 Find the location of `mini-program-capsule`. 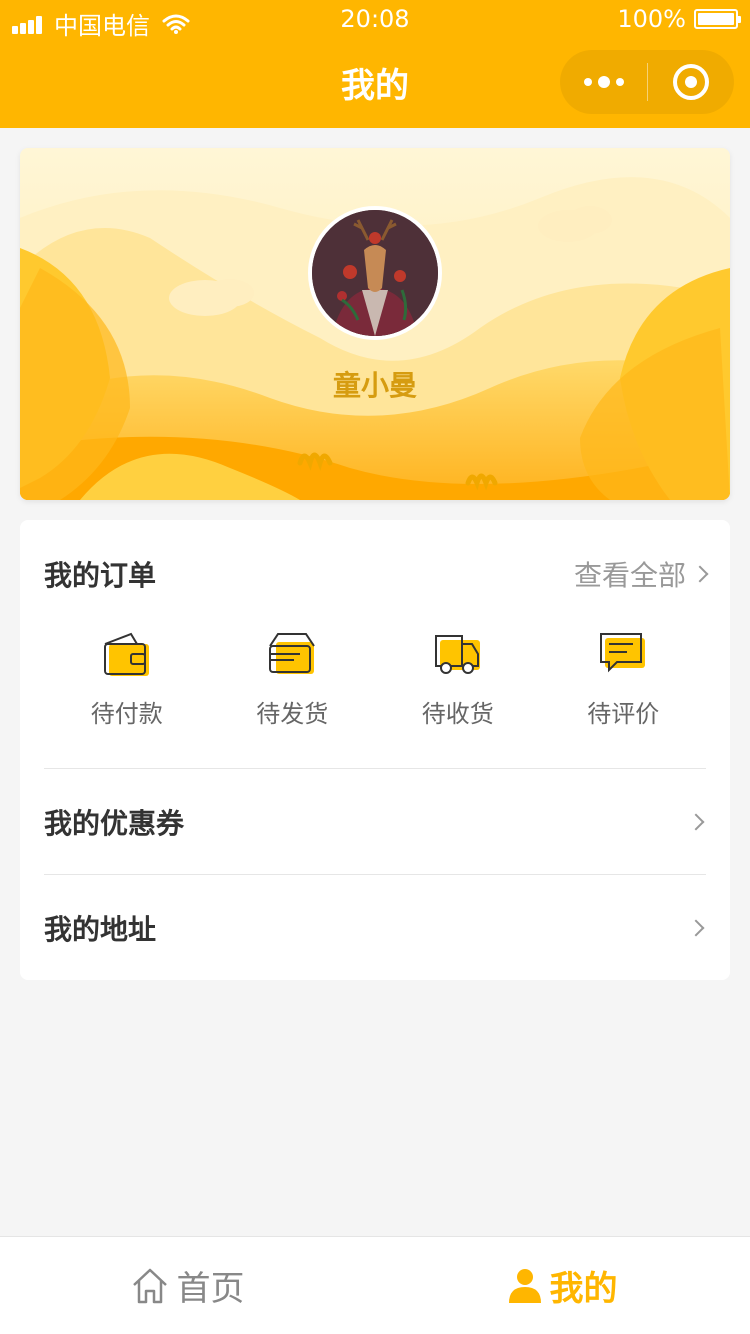

mini-program-capsule is located at coordinates (647, 82).